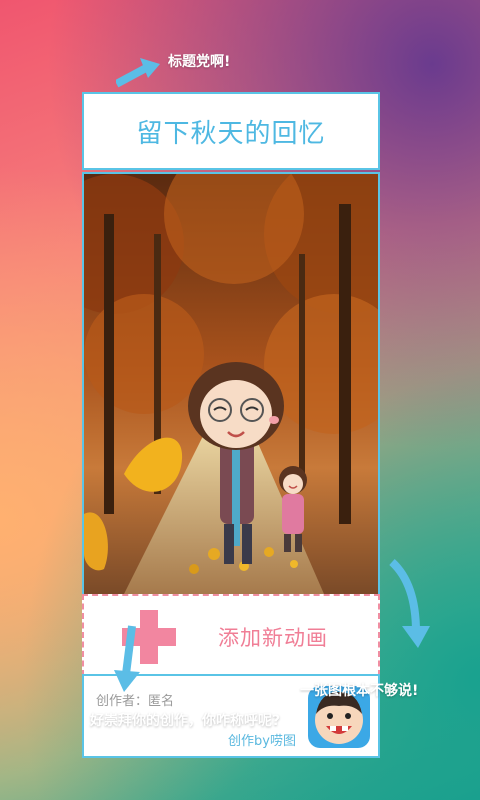 Image resolution: width=480 pixels, height=800 pixels. I want to click on add-animation-label: 添加新动画, so click(273, 638).